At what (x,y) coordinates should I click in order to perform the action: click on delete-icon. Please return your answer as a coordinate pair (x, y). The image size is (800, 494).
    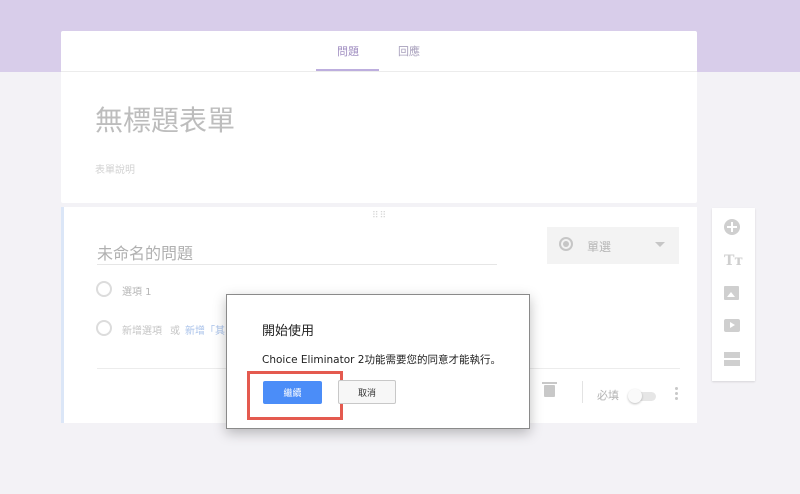
    Looking at the image, I should click on (549, 389).